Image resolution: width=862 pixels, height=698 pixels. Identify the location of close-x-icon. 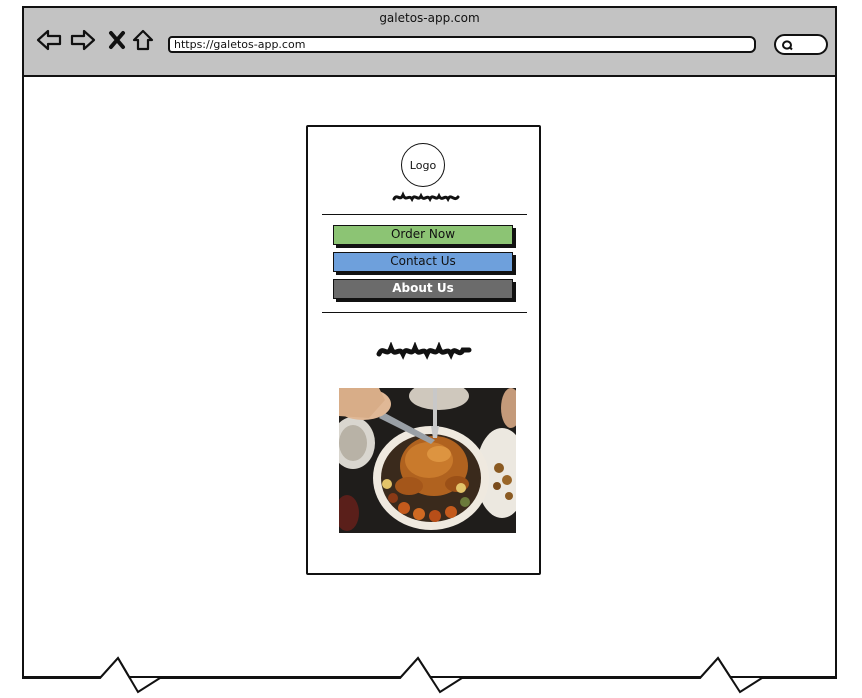
(117, 40).